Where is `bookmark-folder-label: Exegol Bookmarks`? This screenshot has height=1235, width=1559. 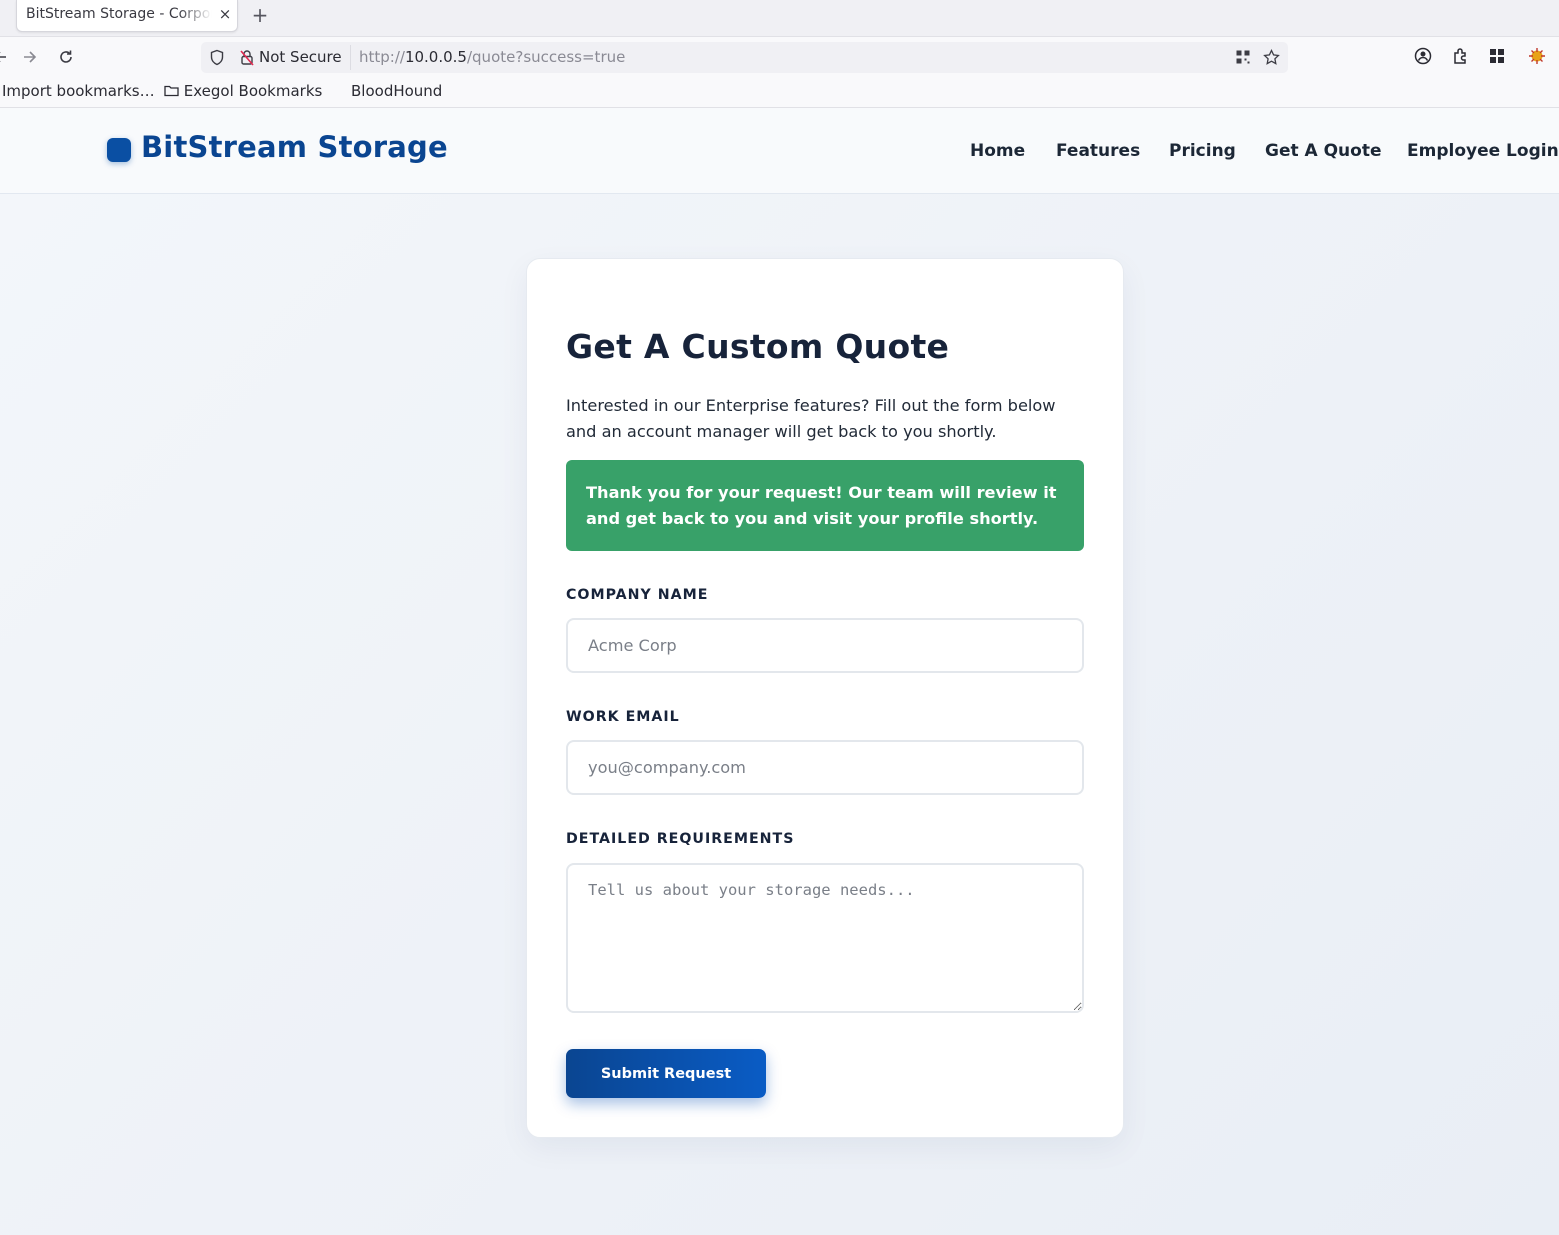 bookmark-folder-label: Exegol Bookmarks is located at coordinates (253, 91).